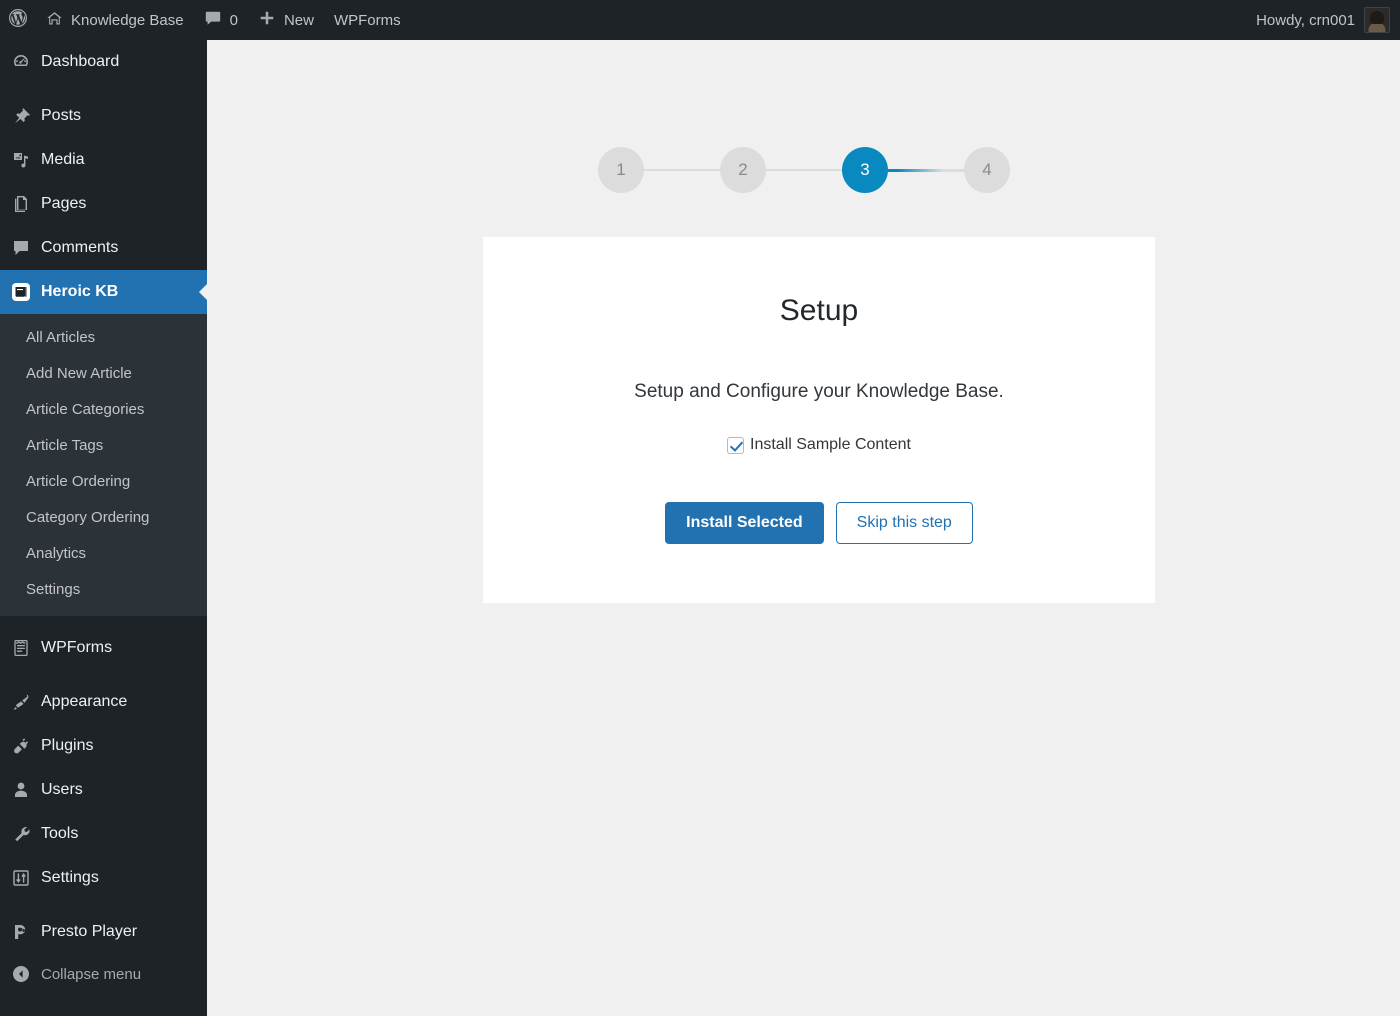 This screenshot has height=1016, width=1400. I want to click on collapse-arrow-icon, so click(21, 974).